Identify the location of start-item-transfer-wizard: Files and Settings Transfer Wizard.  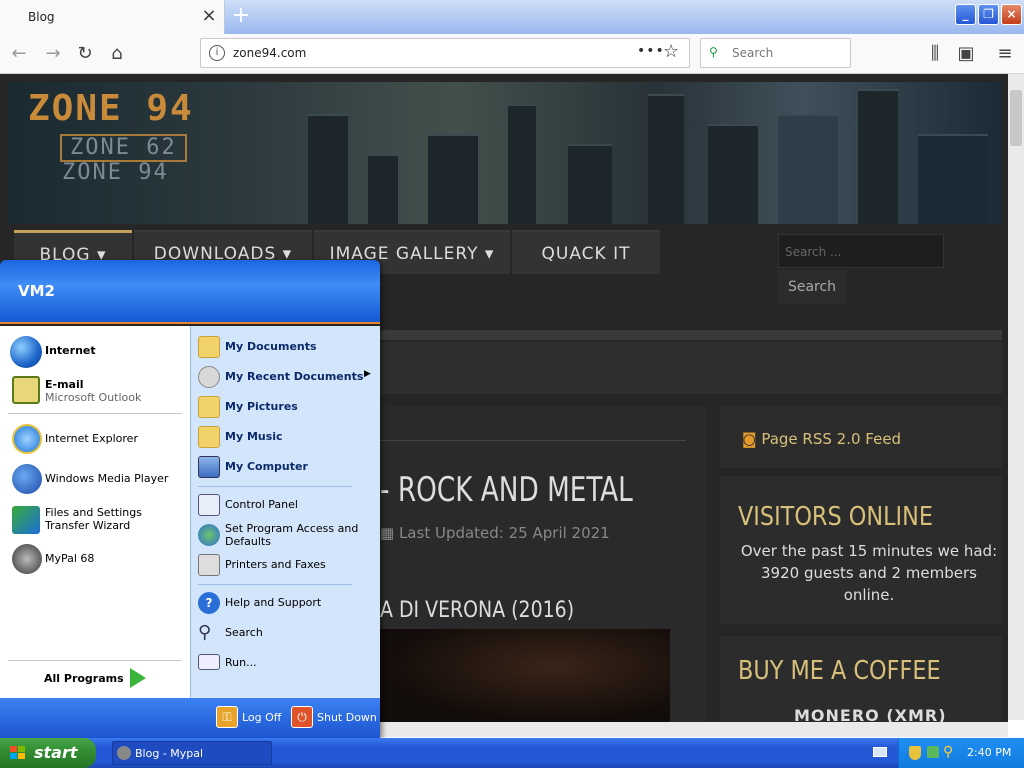
(97, 520).